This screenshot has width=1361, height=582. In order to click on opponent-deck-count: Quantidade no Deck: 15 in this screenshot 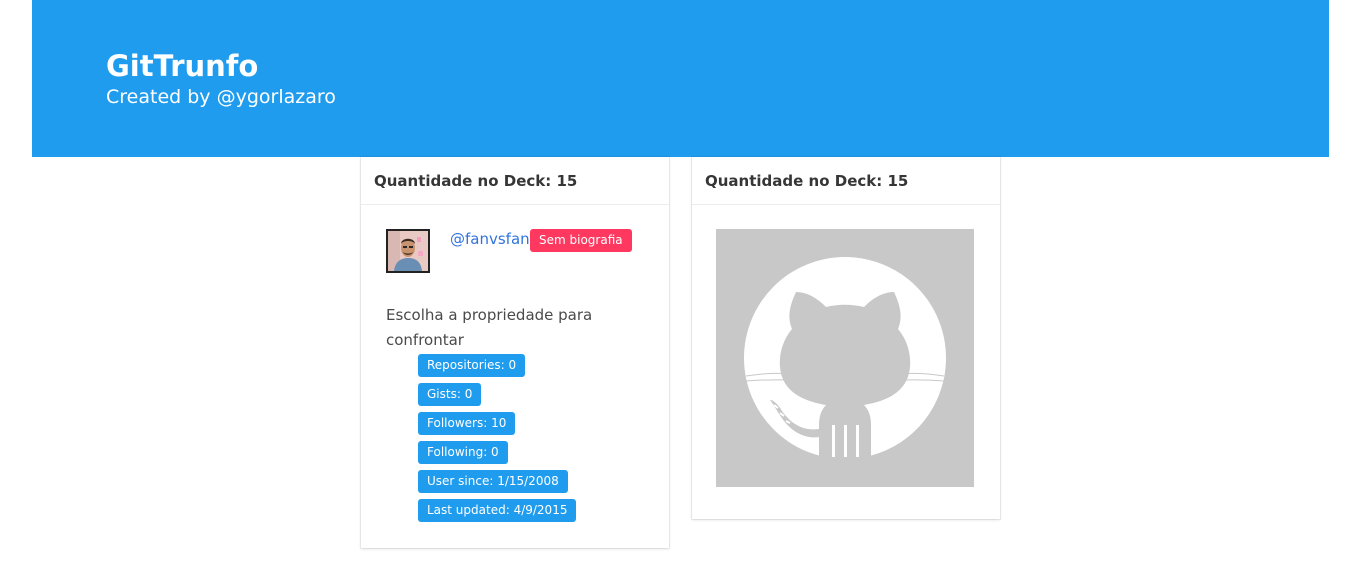, I will do `click(846, 181)`.